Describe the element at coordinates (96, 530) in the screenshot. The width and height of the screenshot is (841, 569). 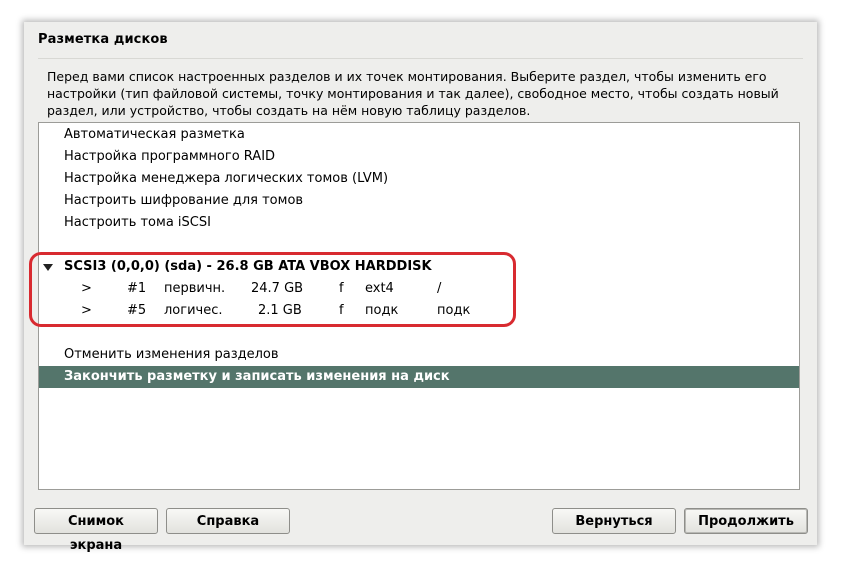
I see `screenshot-button: Снимок экрана` at that location.